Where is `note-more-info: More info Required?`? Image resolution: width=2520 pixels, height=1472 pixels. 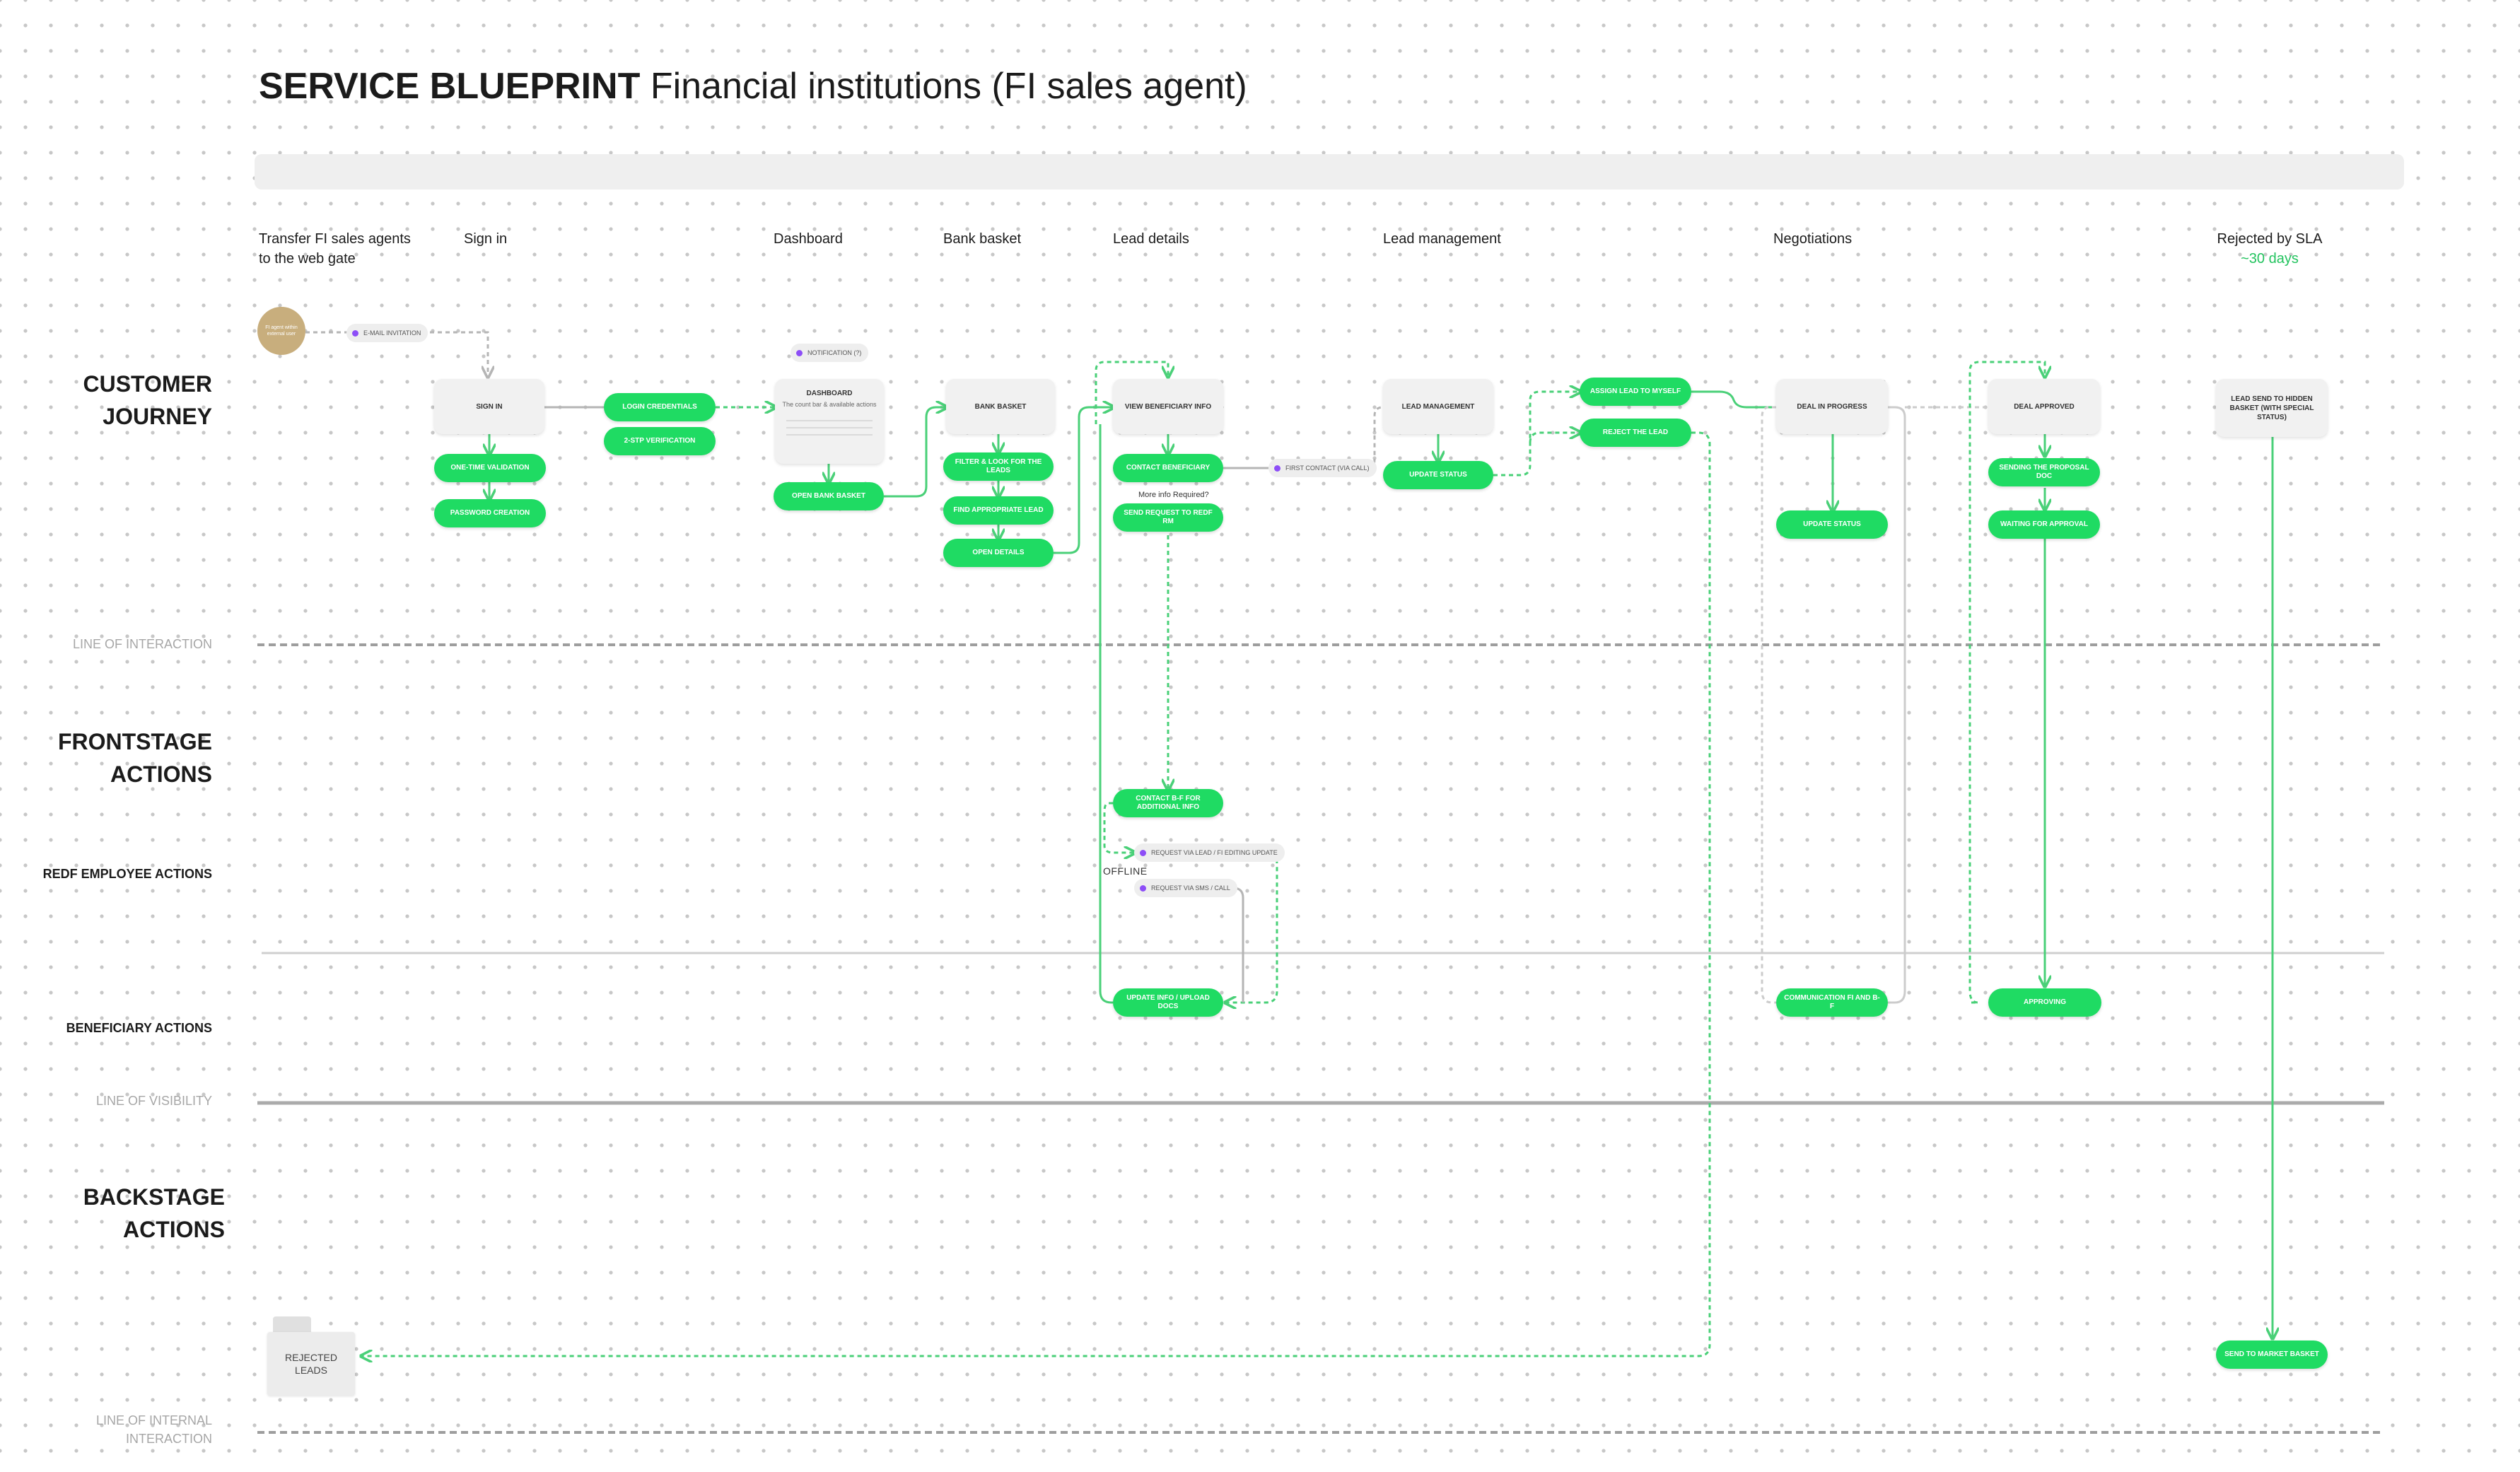 note-more-info: More info Required? is located at coordinates (1173, 495).